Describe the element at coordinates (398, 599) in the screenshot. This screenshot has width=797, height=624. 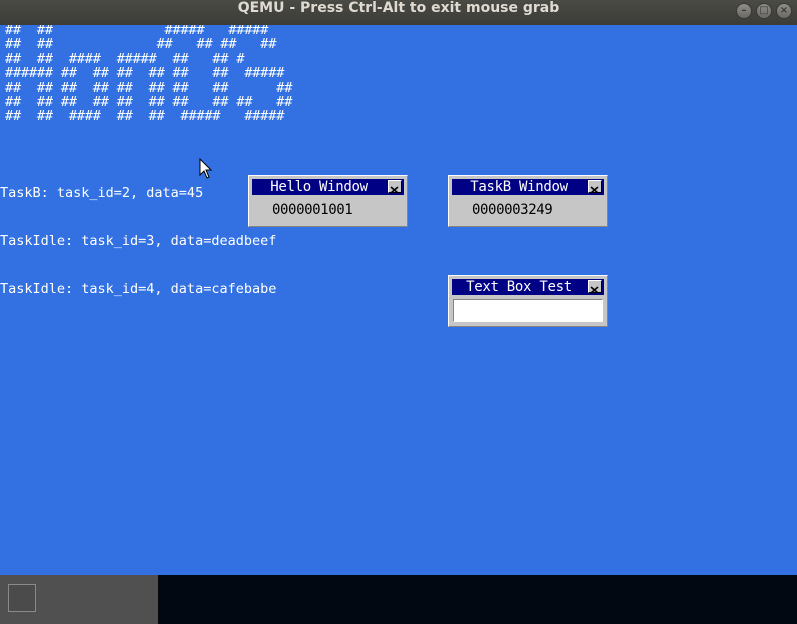
I see `taskbar` at that location.